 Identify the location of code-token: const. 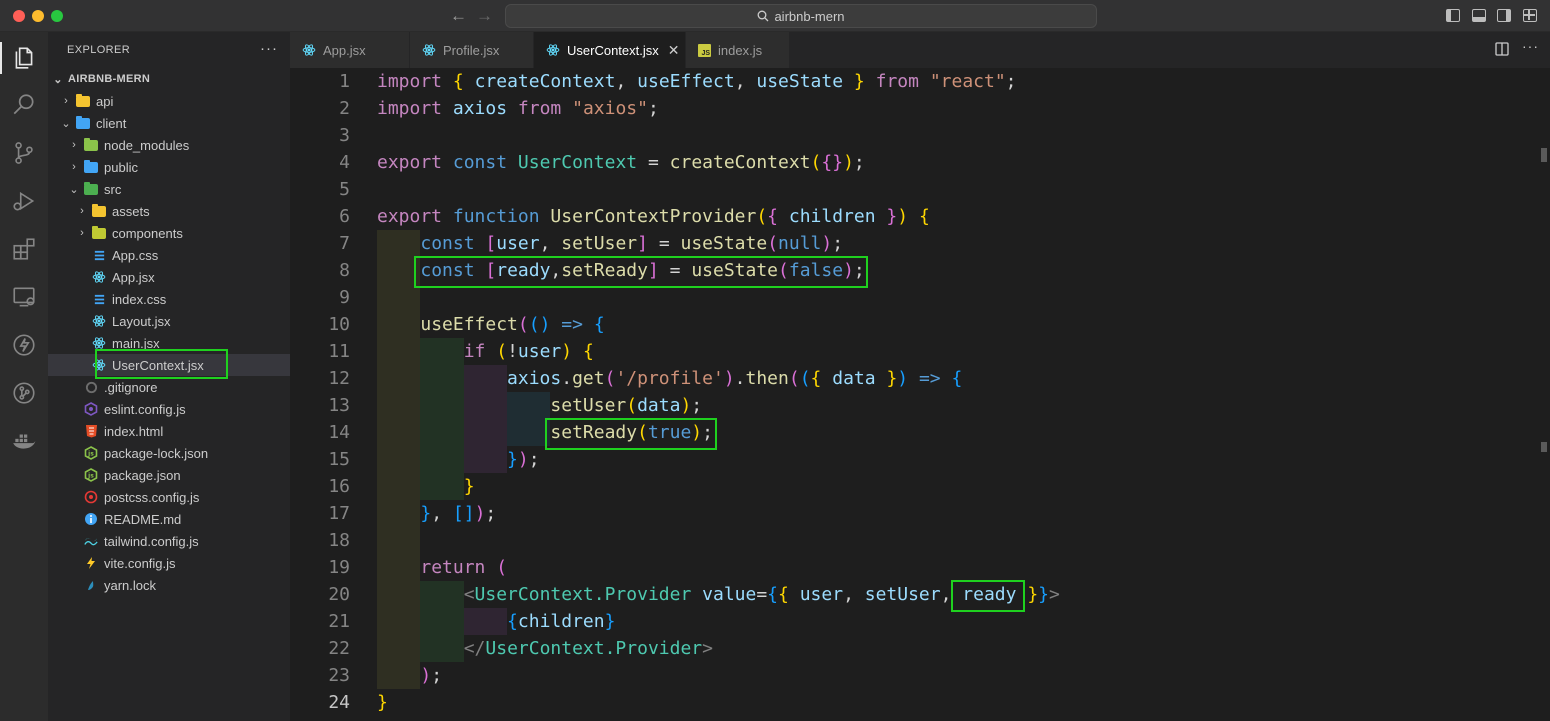
(480, 162).